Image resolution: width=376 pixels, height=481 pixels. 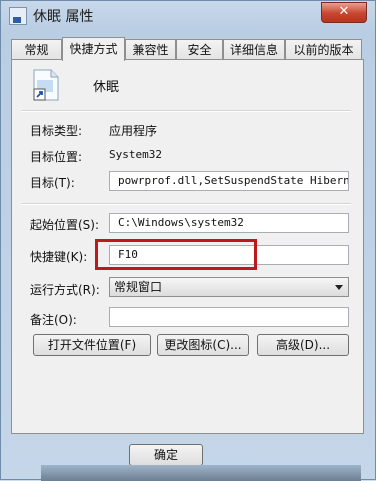 What do you see at coordinates (93, 49) in the screenshot?
I see `tab-shortcut: 快捷方式` at bounding box center [93, 49].